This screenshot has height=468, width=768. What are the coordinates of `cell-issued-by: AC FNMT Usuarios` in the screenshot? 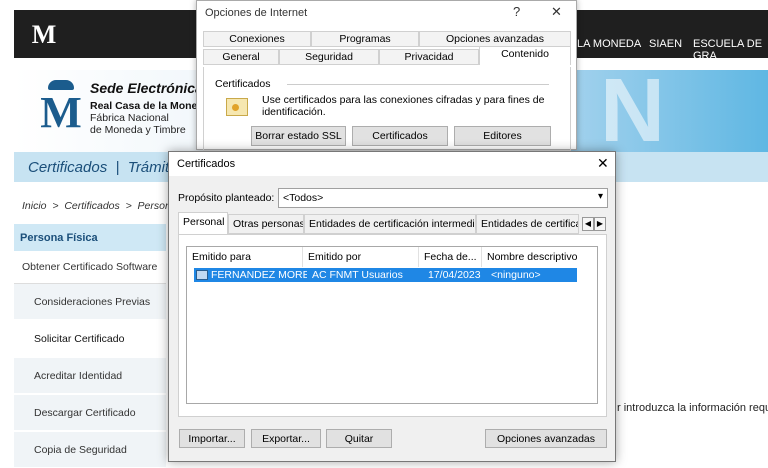 It's located at (357, 275).